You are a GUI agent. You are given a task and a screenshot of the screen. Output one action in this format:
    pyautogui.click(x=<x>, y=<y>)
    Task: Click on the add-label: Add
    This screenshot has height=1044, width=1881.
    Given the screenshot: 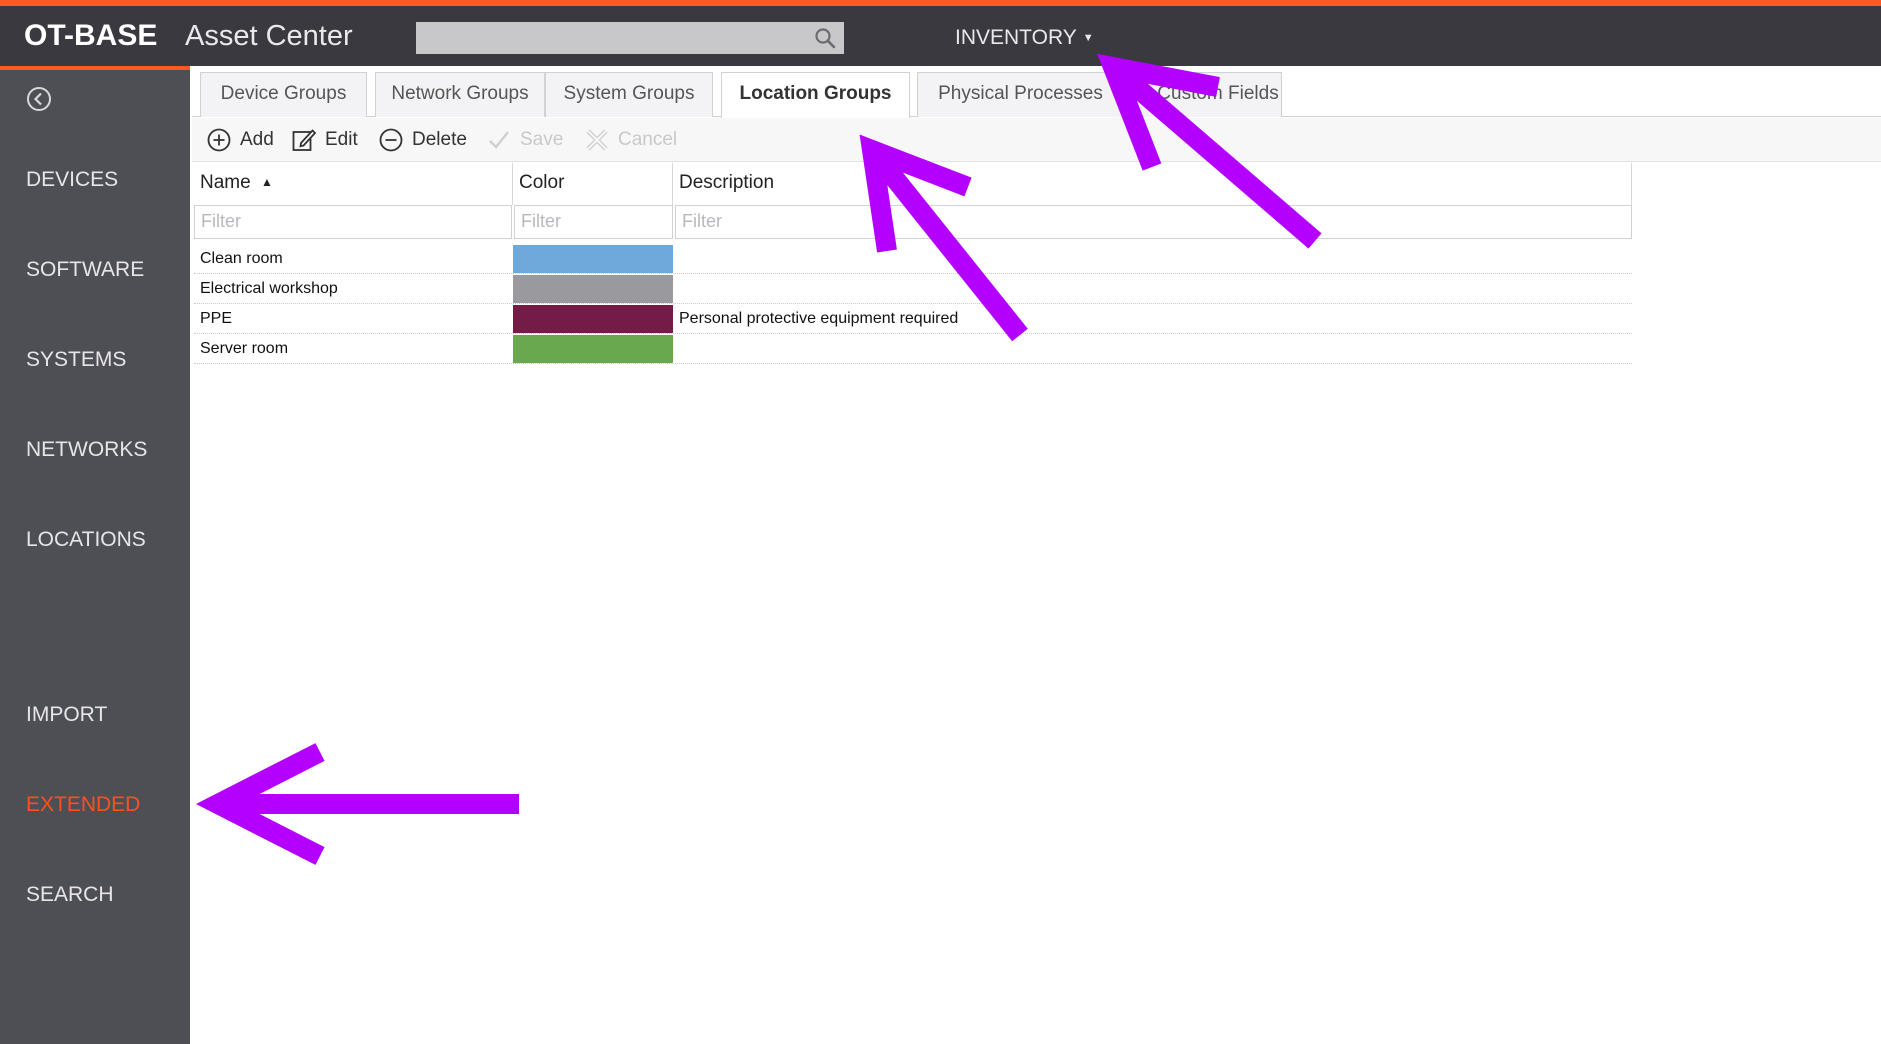 What is the action you would take?
    pyautogui.click(x=257, y=139)
    